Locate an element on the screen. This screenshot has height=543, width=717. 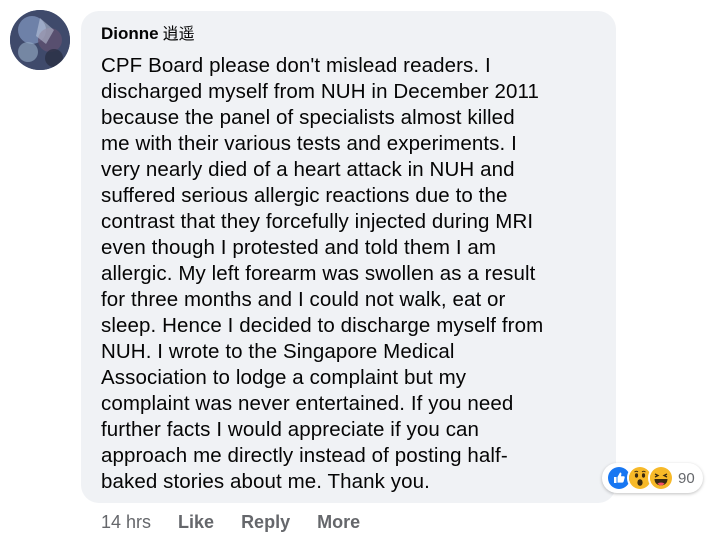
avatar-image is located at coordinates (40, 40).